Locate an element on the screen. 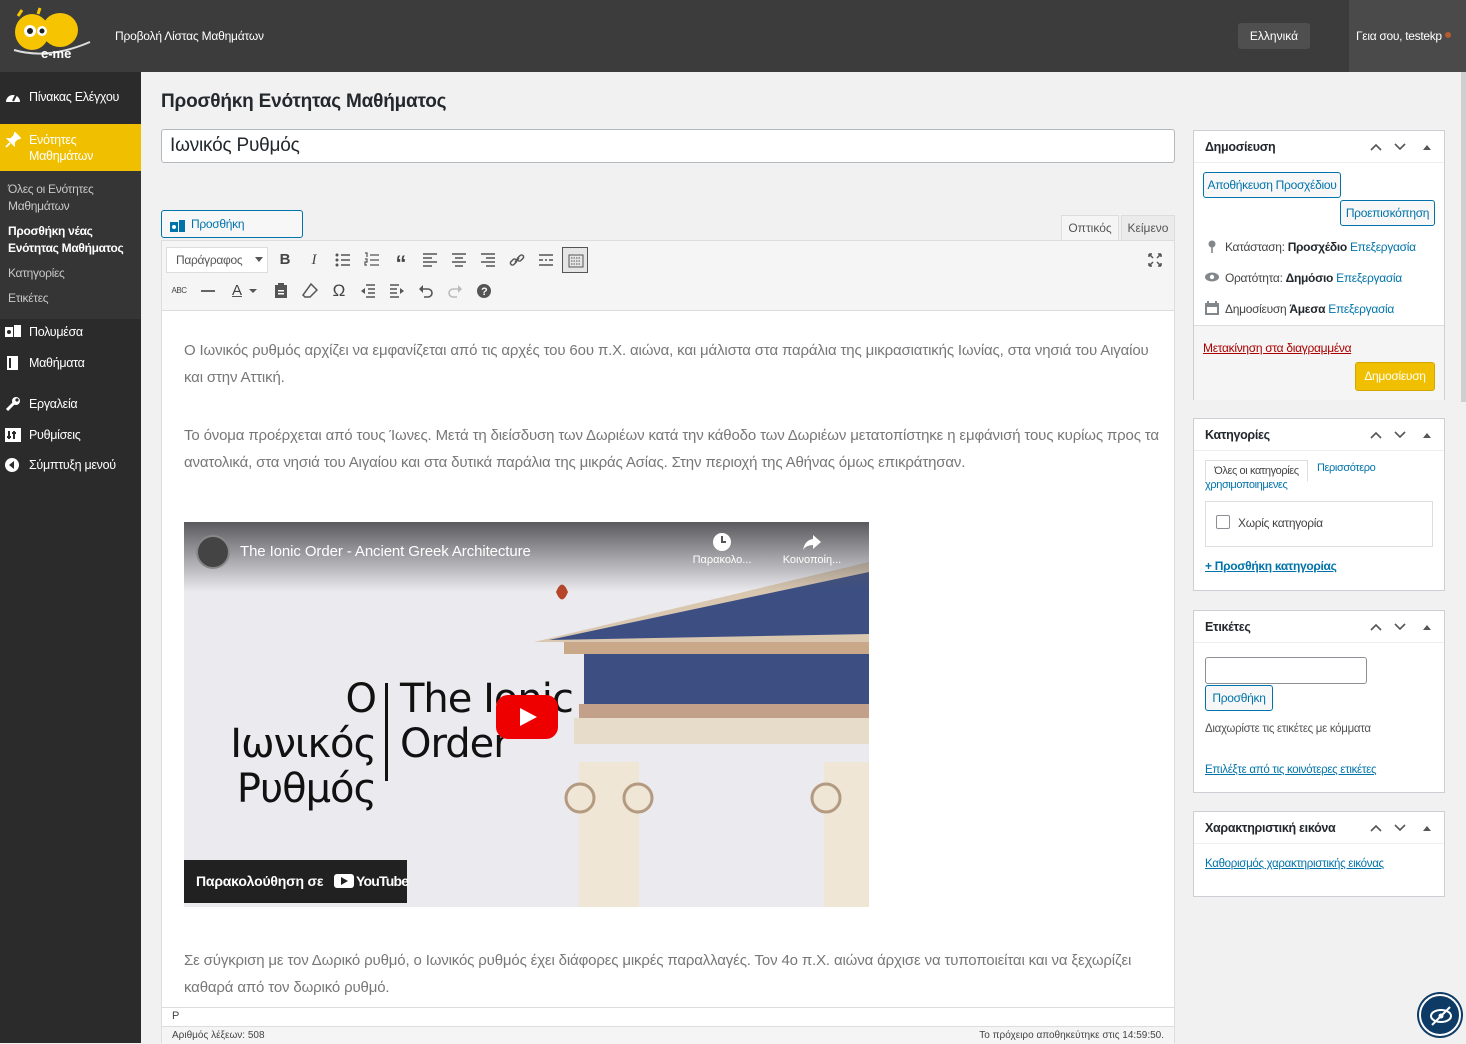  editor-toolbar: Παράγραφος B I “ ABC A Ω ? is located at coordinates (668, 276).